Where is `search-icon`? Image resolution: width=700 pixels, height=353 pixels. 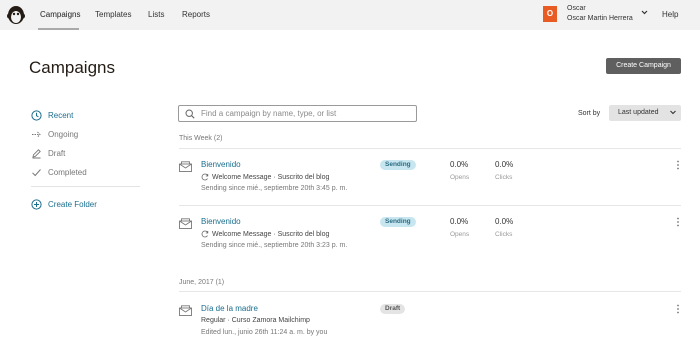 search-icon is located at coordinates (190, 114).